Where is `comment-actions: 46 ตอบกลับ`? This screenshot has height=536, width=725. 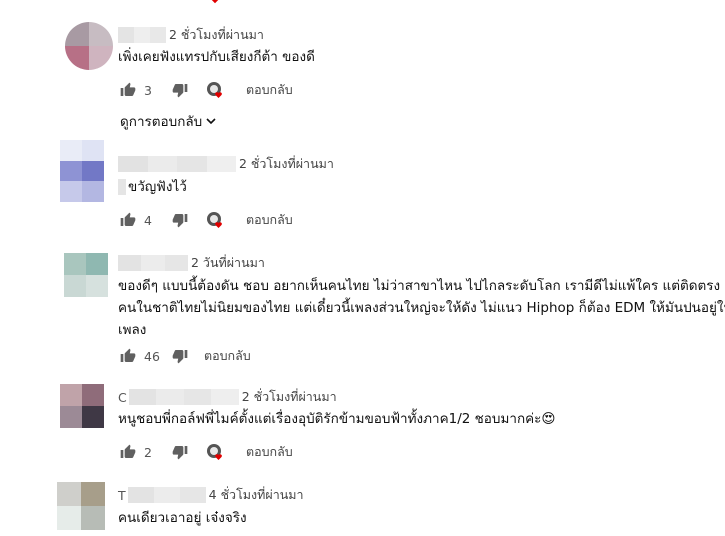 comment-actions: 46 ตอบกลับ is located at coordinates (185, 356).